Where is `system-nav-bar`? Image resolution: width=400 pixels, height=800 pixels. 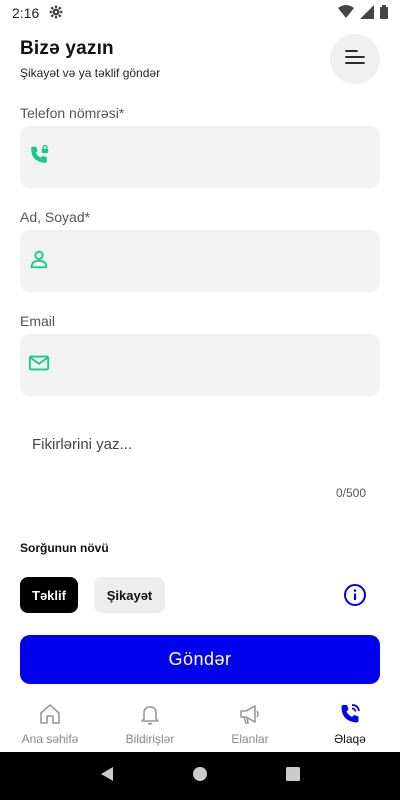
system-nav-bar is located at coordinates (200, 776).